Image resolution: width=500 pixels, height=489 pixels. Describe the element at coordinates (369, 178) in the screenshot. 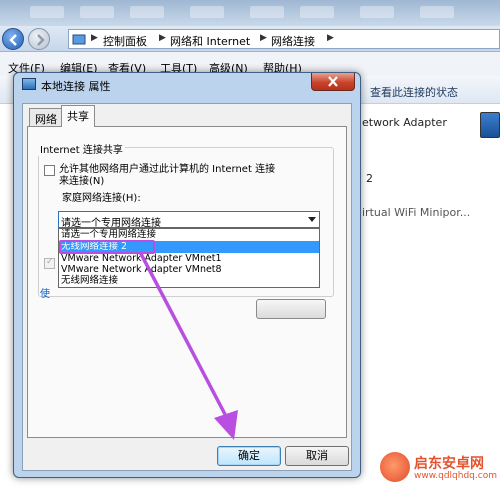

I see `adapter-label: 2` at that location.